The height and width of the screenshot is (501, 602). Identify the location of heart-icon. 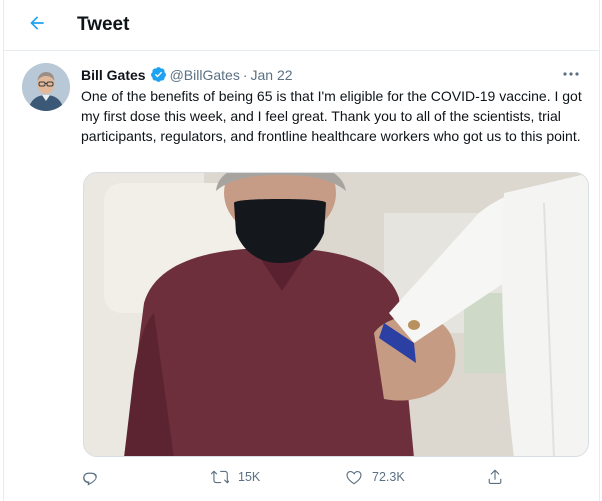
(354, 477).